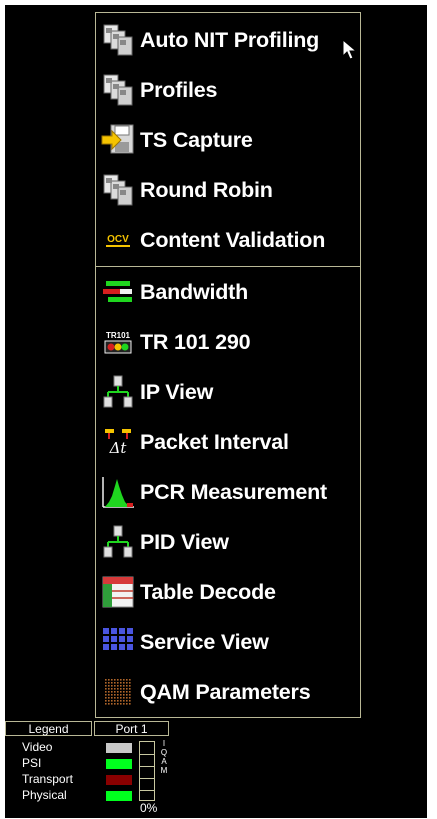  I want to click on ocv-icon-text: OCV, so click(118, 240).